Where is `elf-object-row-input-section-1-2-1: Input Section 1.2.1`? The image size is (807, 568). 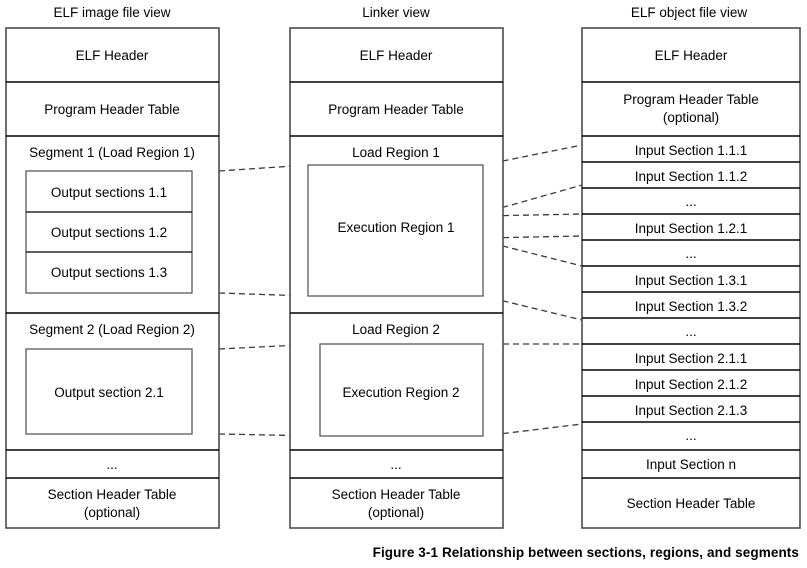
elf-object-row-input-section-1-2-1: Input Section 1.2.1 is located at coordinates (691, 228).